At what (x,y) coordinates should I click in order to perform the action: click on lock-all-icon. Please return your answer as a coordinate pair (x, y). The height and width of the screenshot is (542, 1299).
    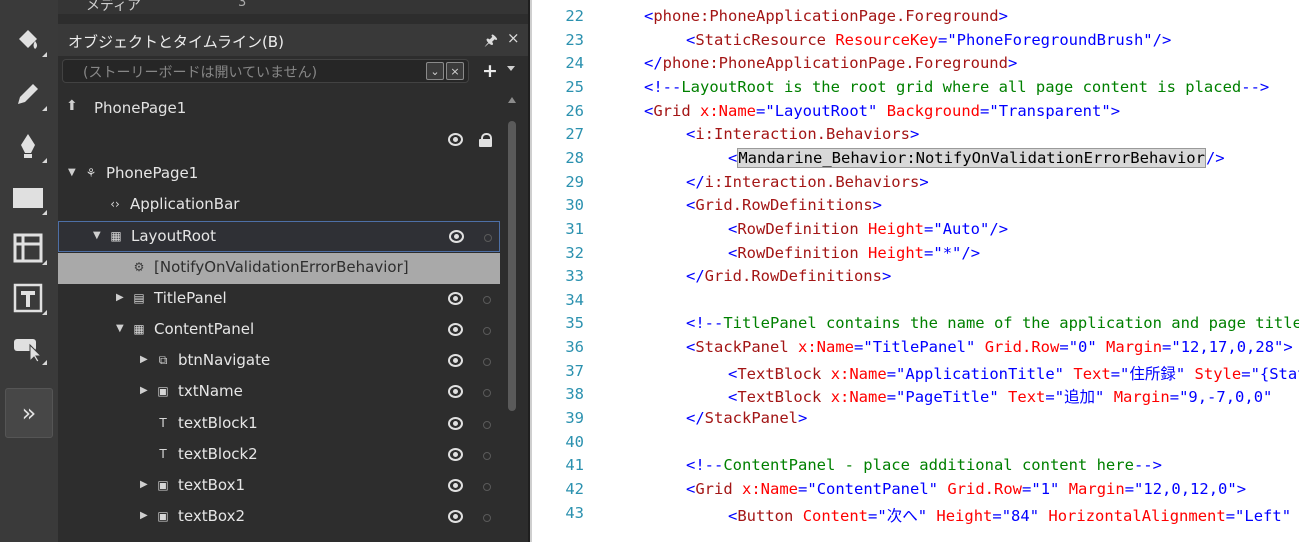
    Looking at the image, I should click on (486, 140).